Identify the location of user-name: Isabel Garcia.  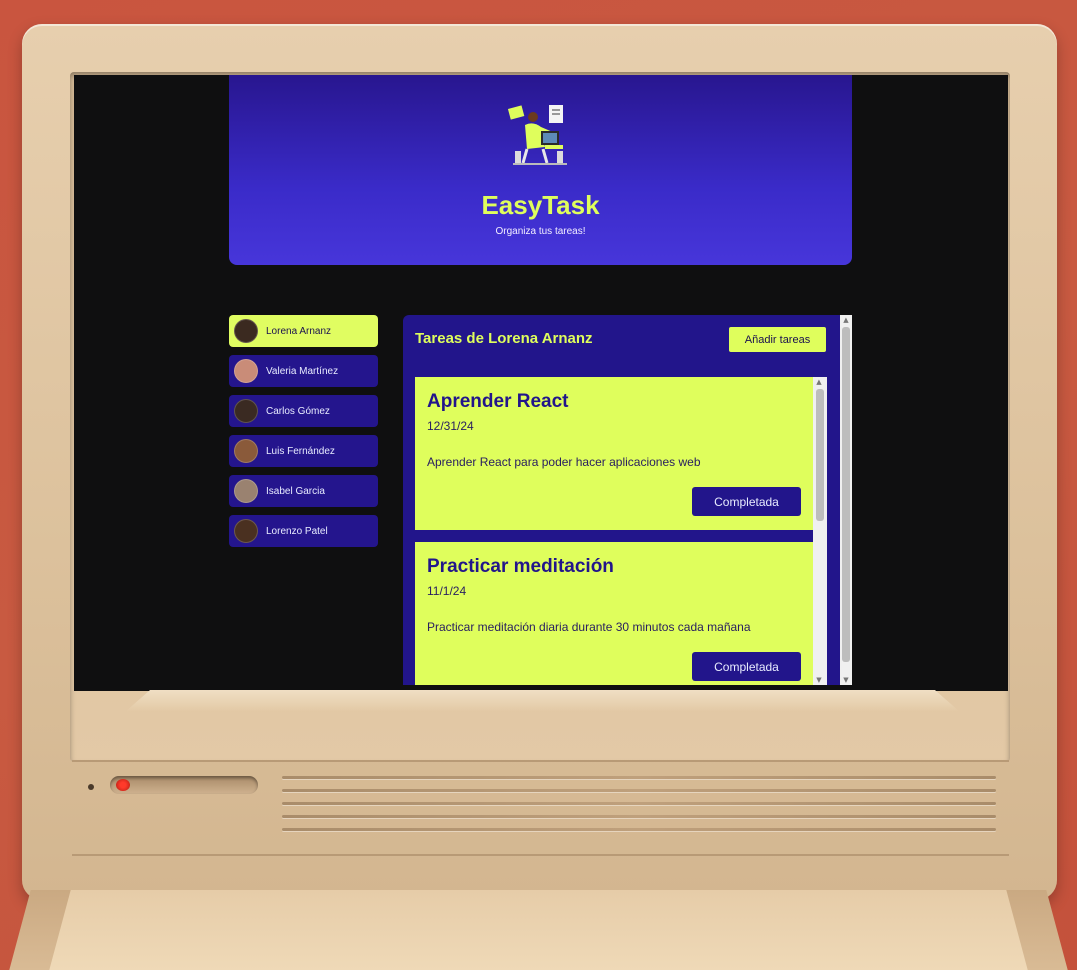
(295, 491).